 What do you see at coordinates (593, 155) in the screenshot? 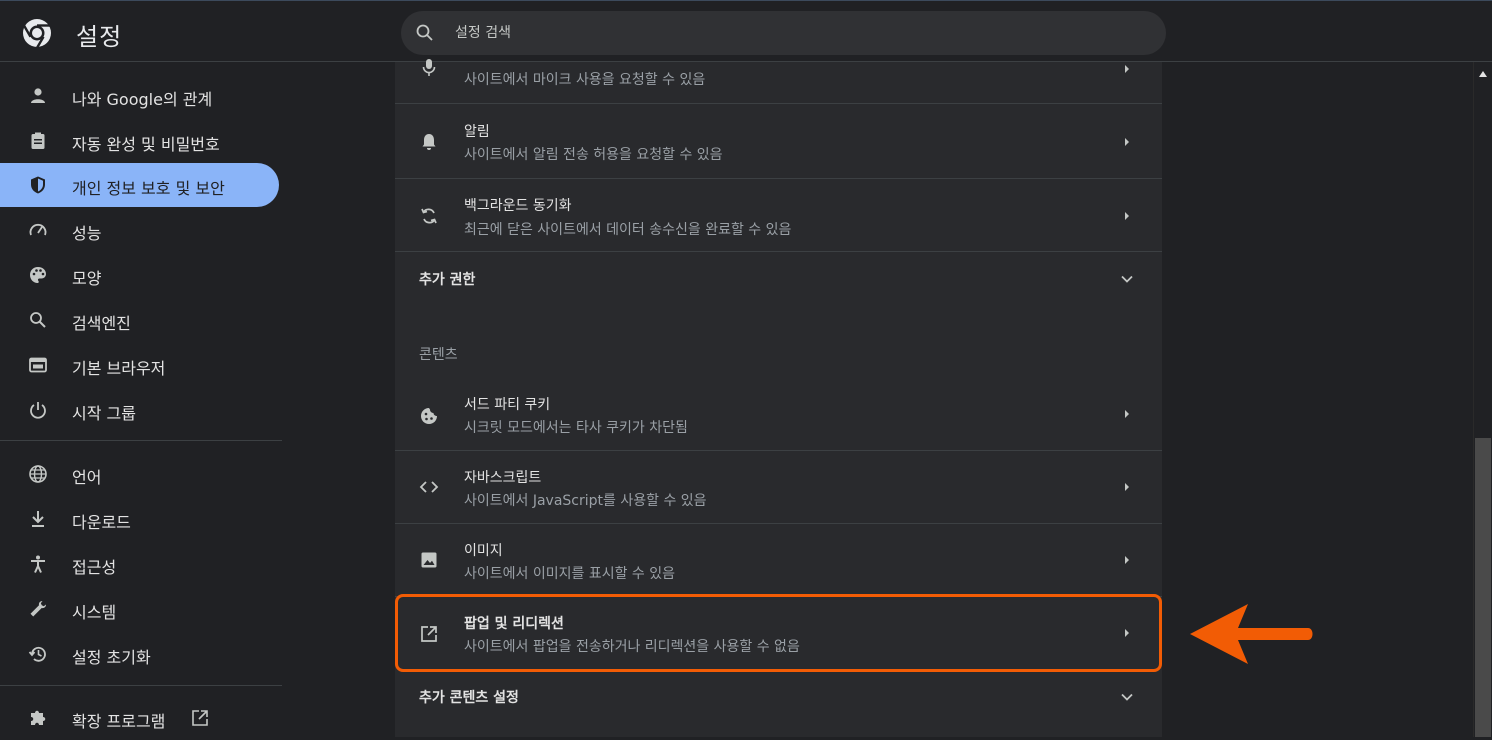
I see `row-subtitle: 사이트에서 알림 전송 허용을 요청할 수 있음` at bounding box center [593, 155].